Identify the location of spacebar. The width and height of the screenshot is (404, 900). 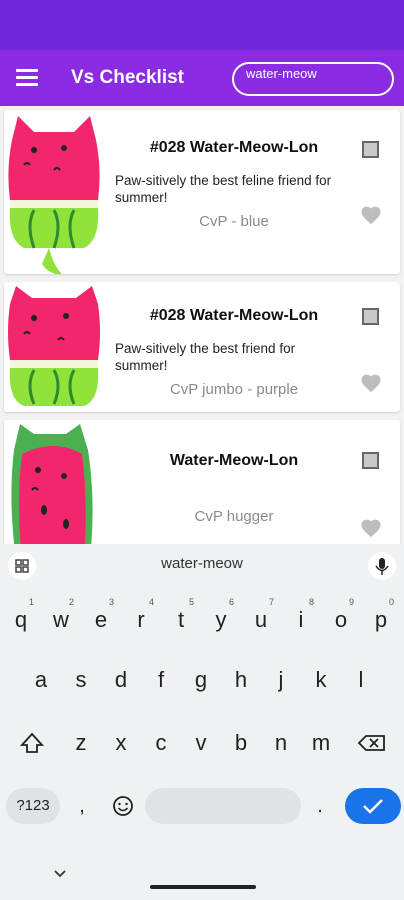
(223, 806).